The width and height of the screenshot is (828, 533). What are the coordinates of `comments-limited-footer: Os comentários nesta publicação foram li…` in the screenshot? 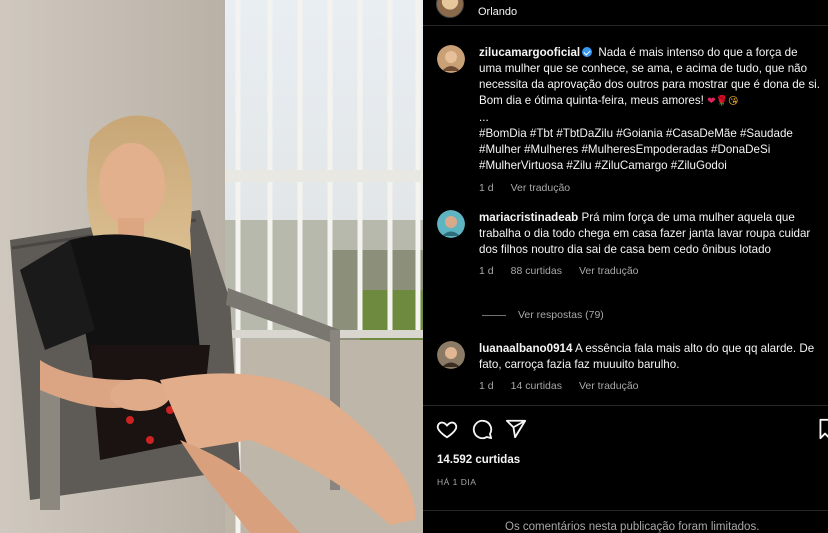 It's located at (625, 521).